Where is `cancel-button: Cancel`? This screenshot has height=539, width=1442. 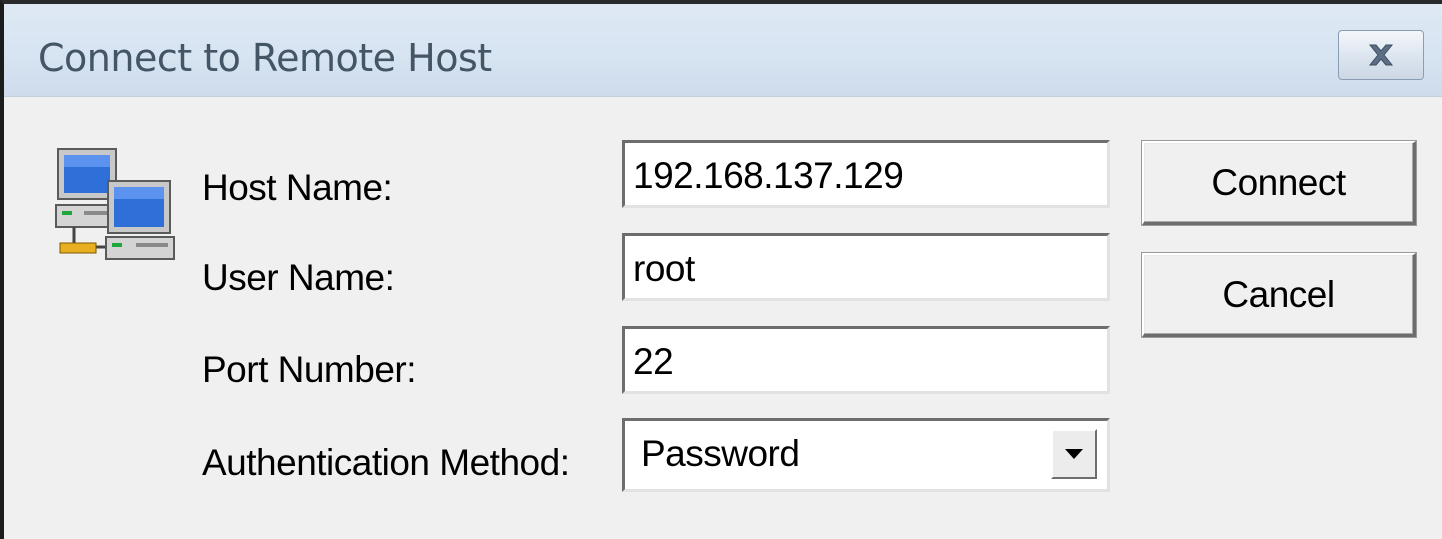
cancel-button: Cancel is located at coordinates (1279, 295).